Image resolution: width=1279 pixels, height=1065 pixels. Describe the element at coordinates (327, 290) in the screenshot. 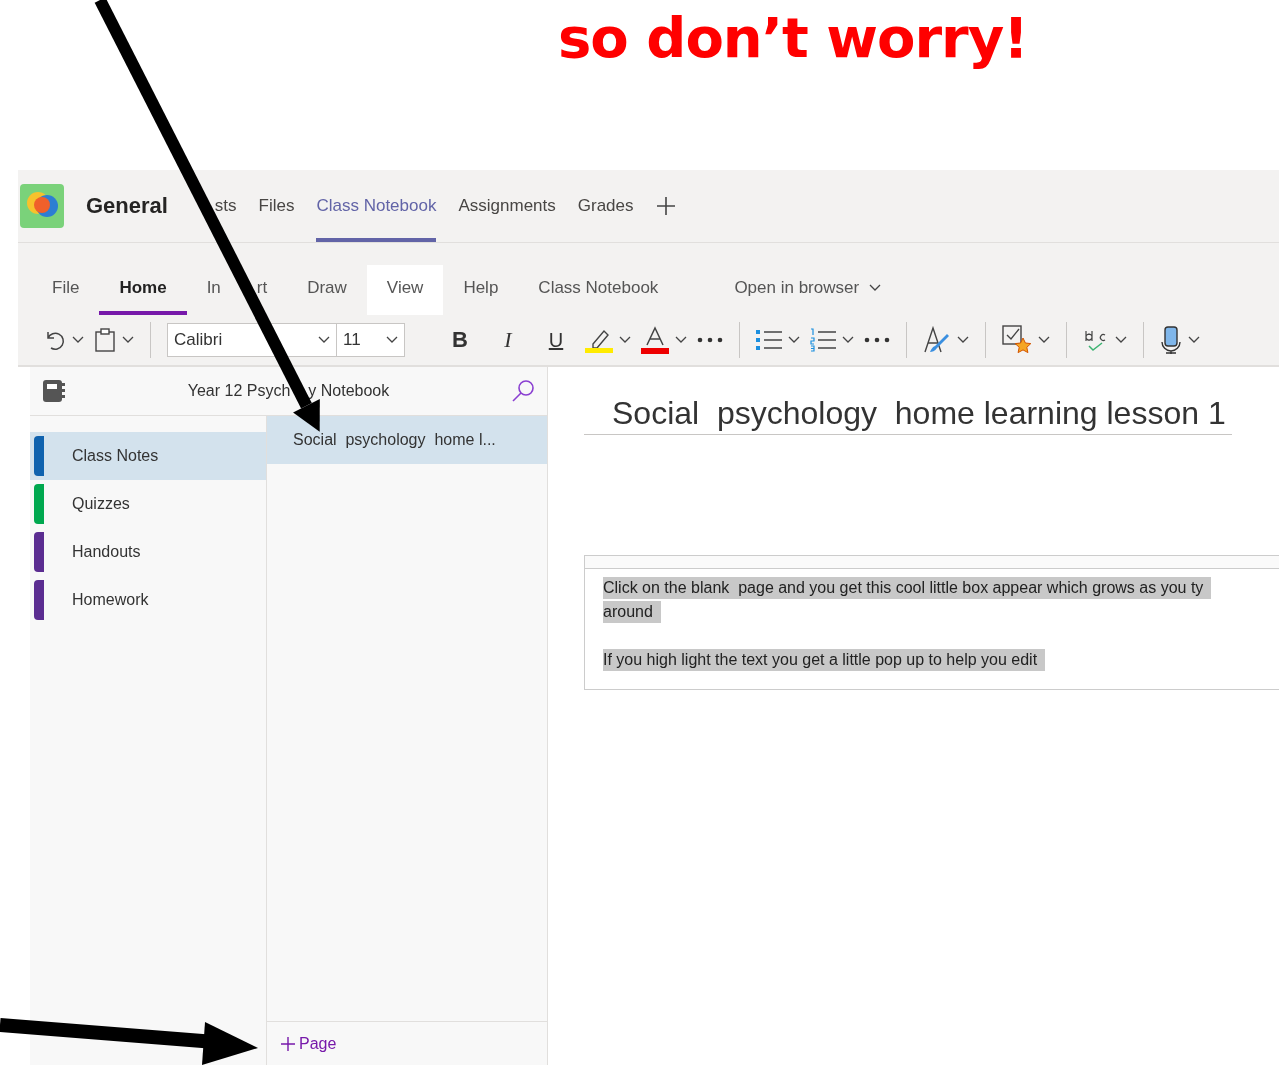

I see `ribbon-tab: Draw` at that location.